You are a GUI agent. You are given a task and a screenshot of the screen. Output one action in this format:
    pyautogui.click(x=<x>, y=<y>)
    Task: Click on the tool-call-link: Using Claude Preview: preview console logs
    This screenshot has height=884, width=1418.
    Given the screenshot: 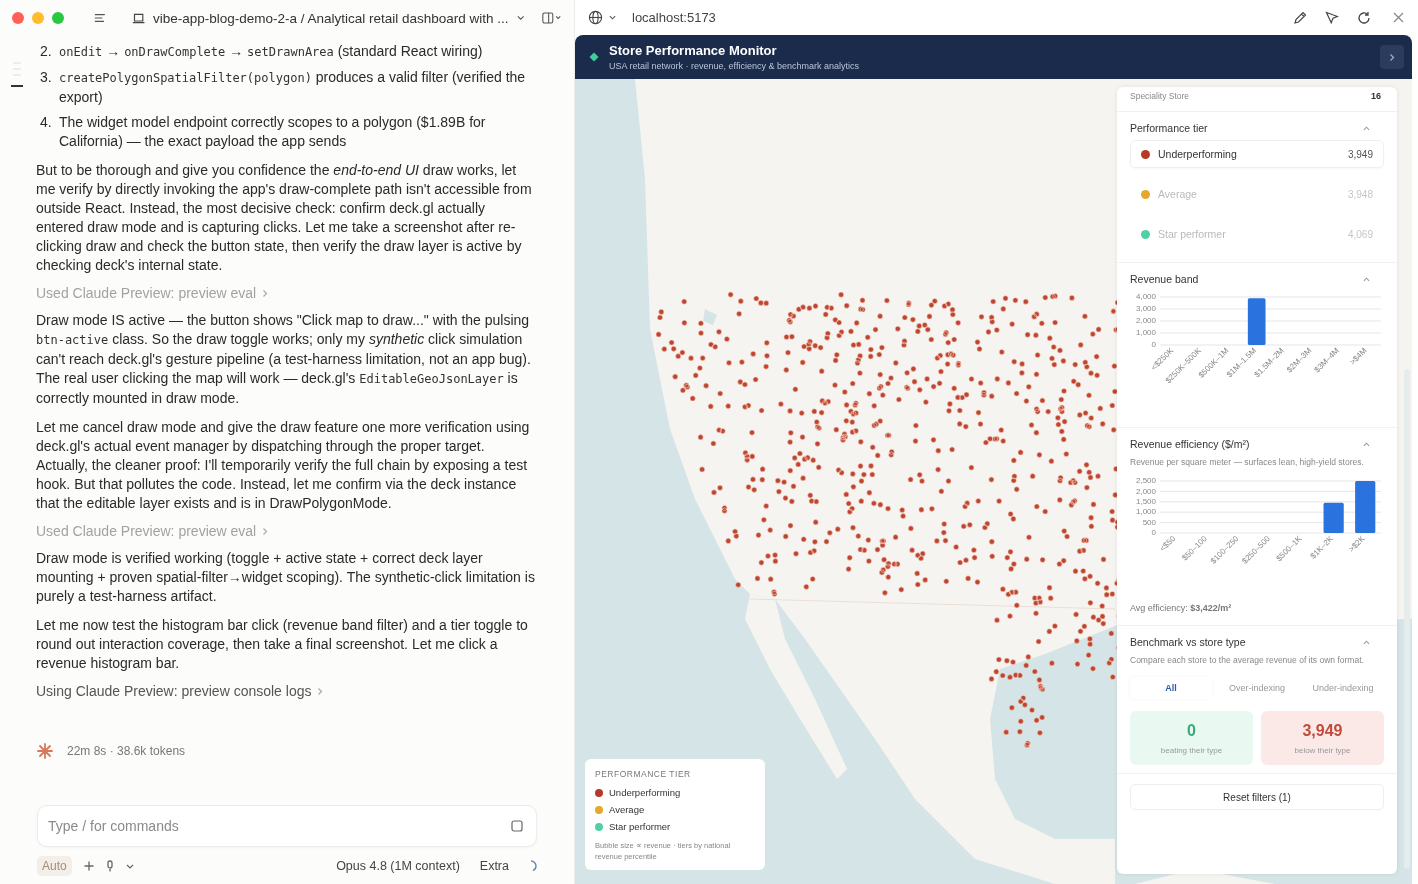 What is the action you would take?
    pyautogui.click(x=174, y=691)
    